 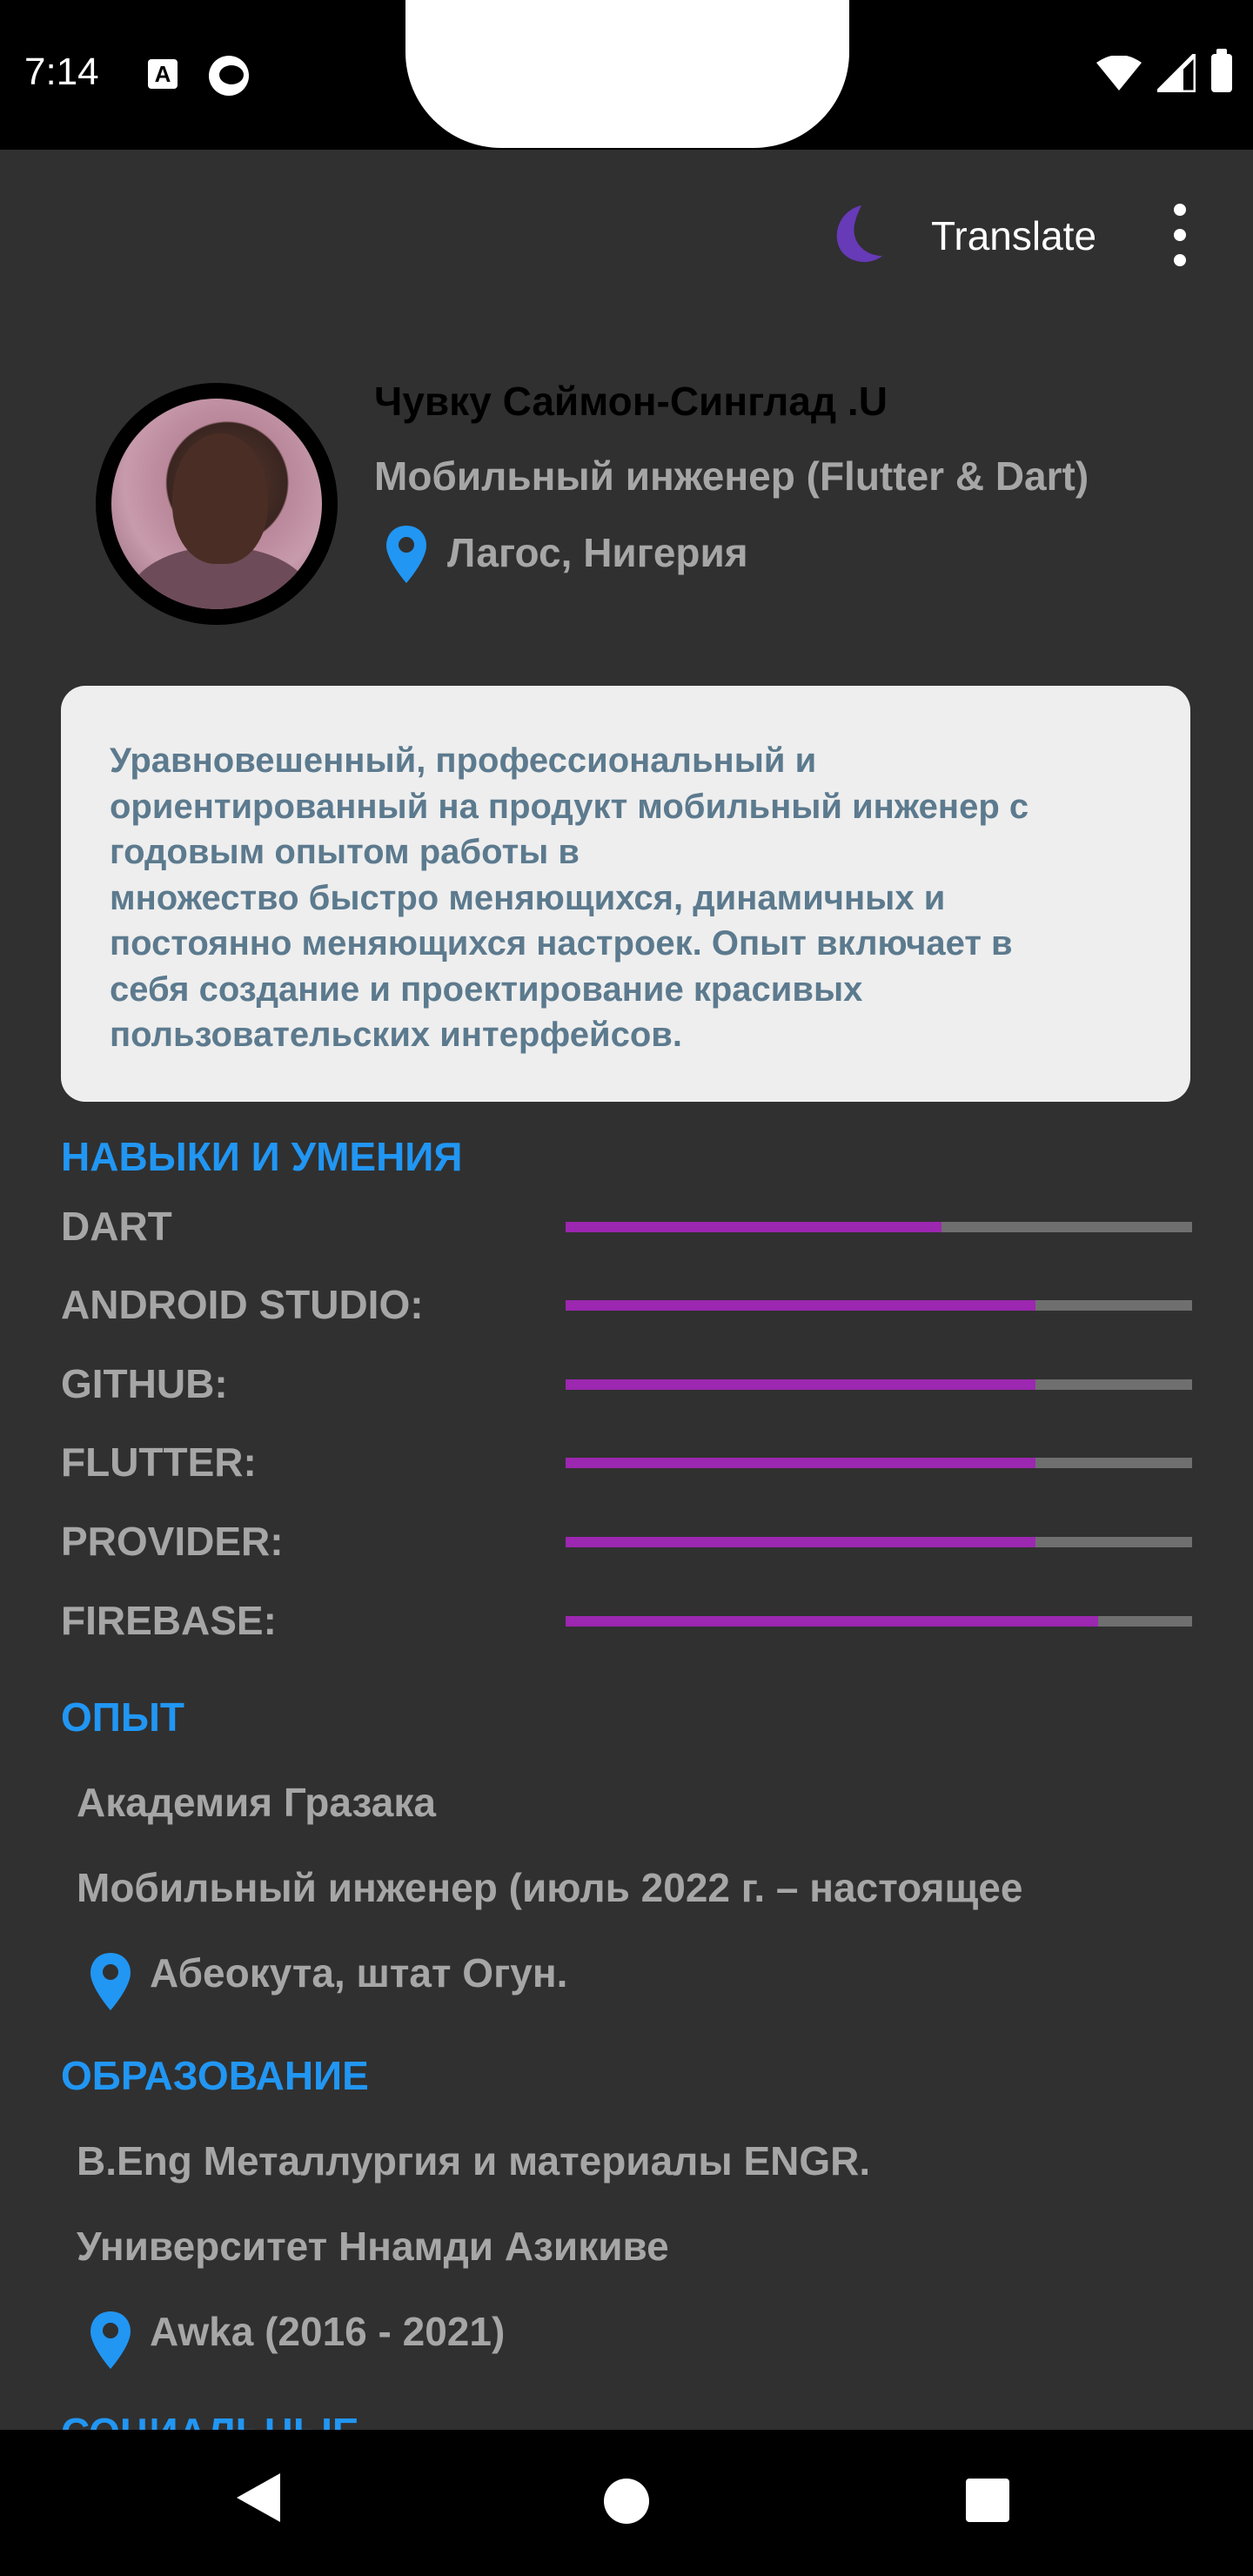 What do you see at coordinates (210, 2419) in the screenshot?
I see `social-title: СОЦИАЛЬНЫЕ` at bounding box center [210, 2419].